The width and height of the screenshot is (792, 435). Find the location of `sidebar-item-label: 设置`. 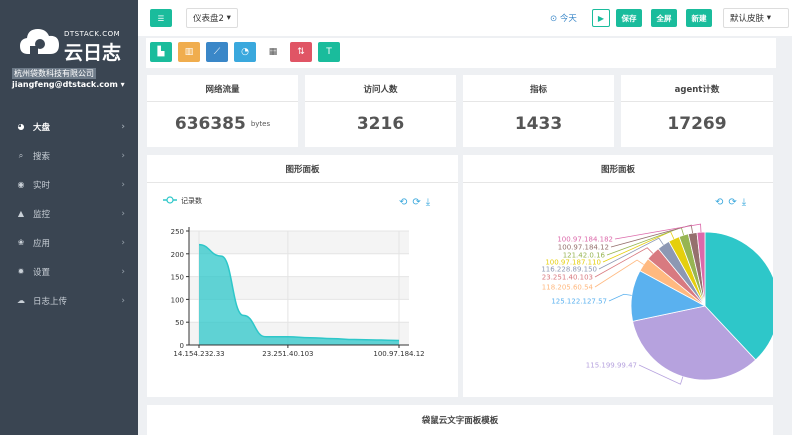

sidebar-item-label: 设置 is located at coordinates (42, 272).